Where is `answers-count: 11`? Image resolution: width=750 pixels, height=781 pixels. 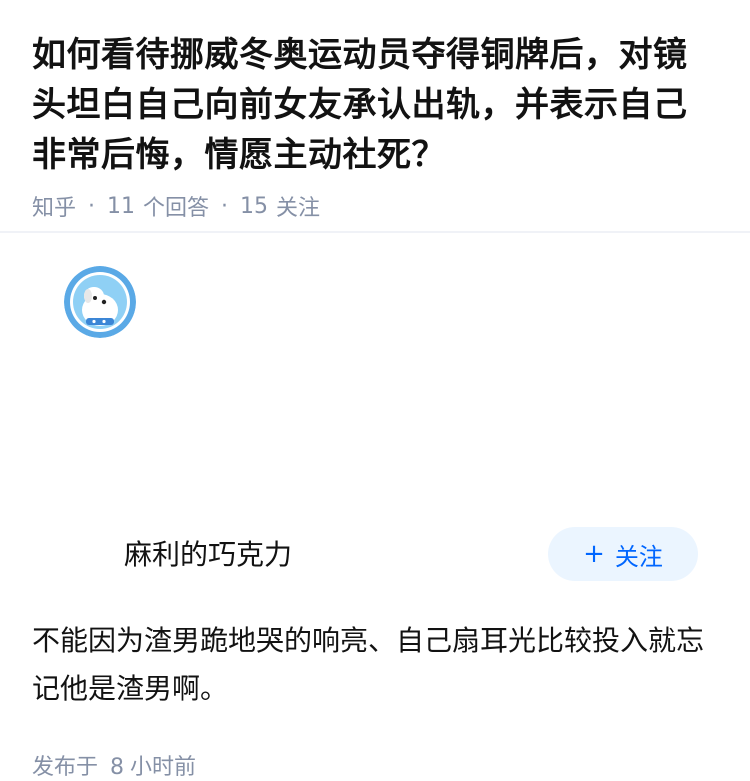 answers-count: 11 is located at coordinates (121, 206).